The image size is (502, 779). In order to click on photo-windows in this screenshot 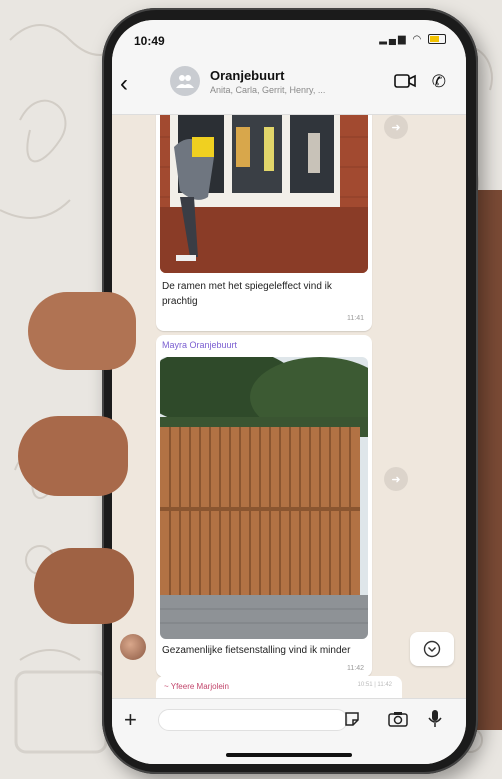, I will do `click(264, 194)`.